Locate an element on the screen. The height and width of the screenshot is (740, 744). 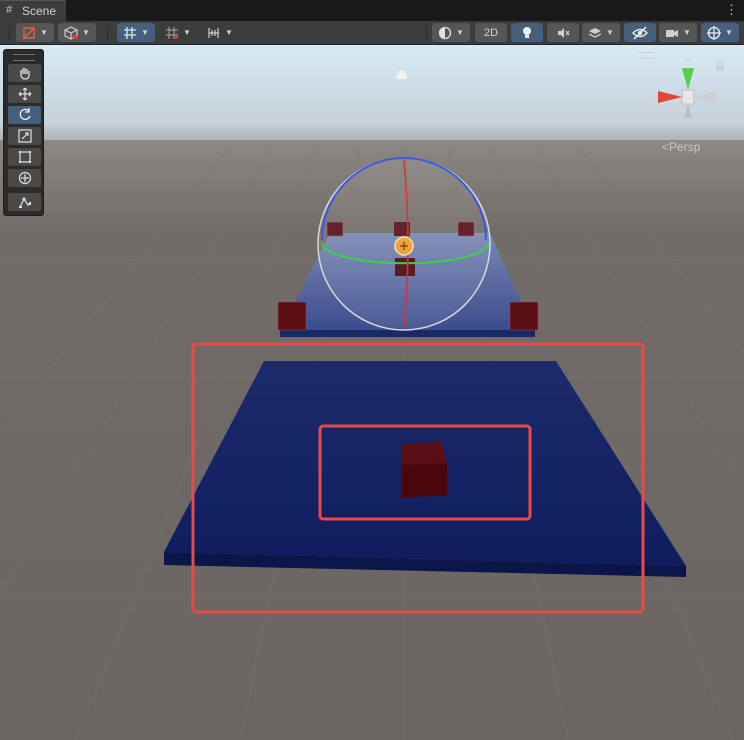
audio-mute-icon is located at coordinates (564, 32).